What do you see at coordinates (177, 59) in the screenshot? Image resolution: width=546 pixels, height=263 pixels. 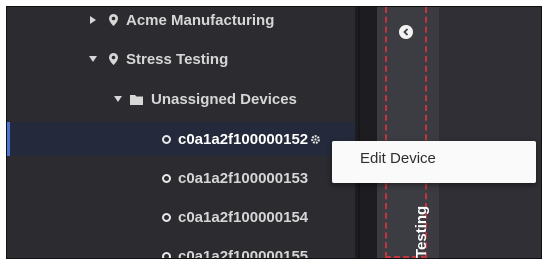 I see `tree-item-label: Stress Testing` at bounding box center [177, 59].